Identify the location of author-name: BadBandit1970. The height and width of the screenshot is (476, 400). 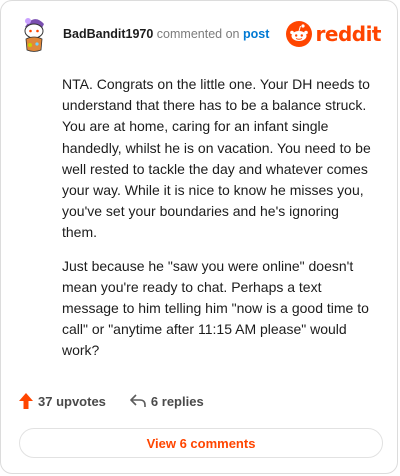
(108, 34).